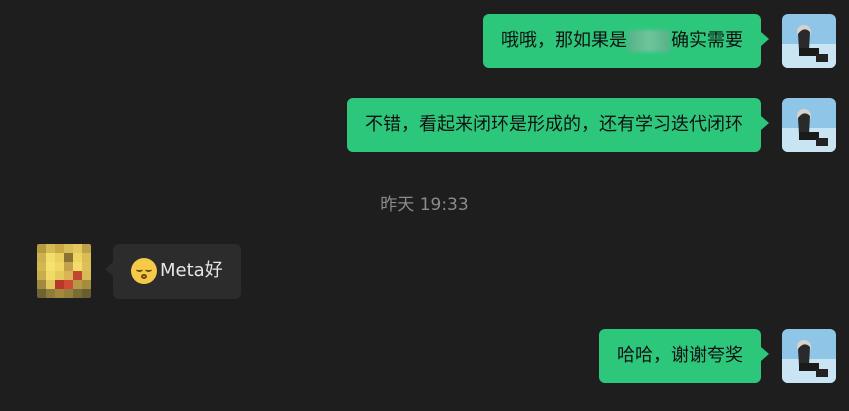 This screenshot has height=411, width=849. What do you see at coordinates (554, 124) in the screenshot?
I see `message-text: 不错，看起来闭环是形成的，还有学习迭代闭环` at bounding box center [554, 124].